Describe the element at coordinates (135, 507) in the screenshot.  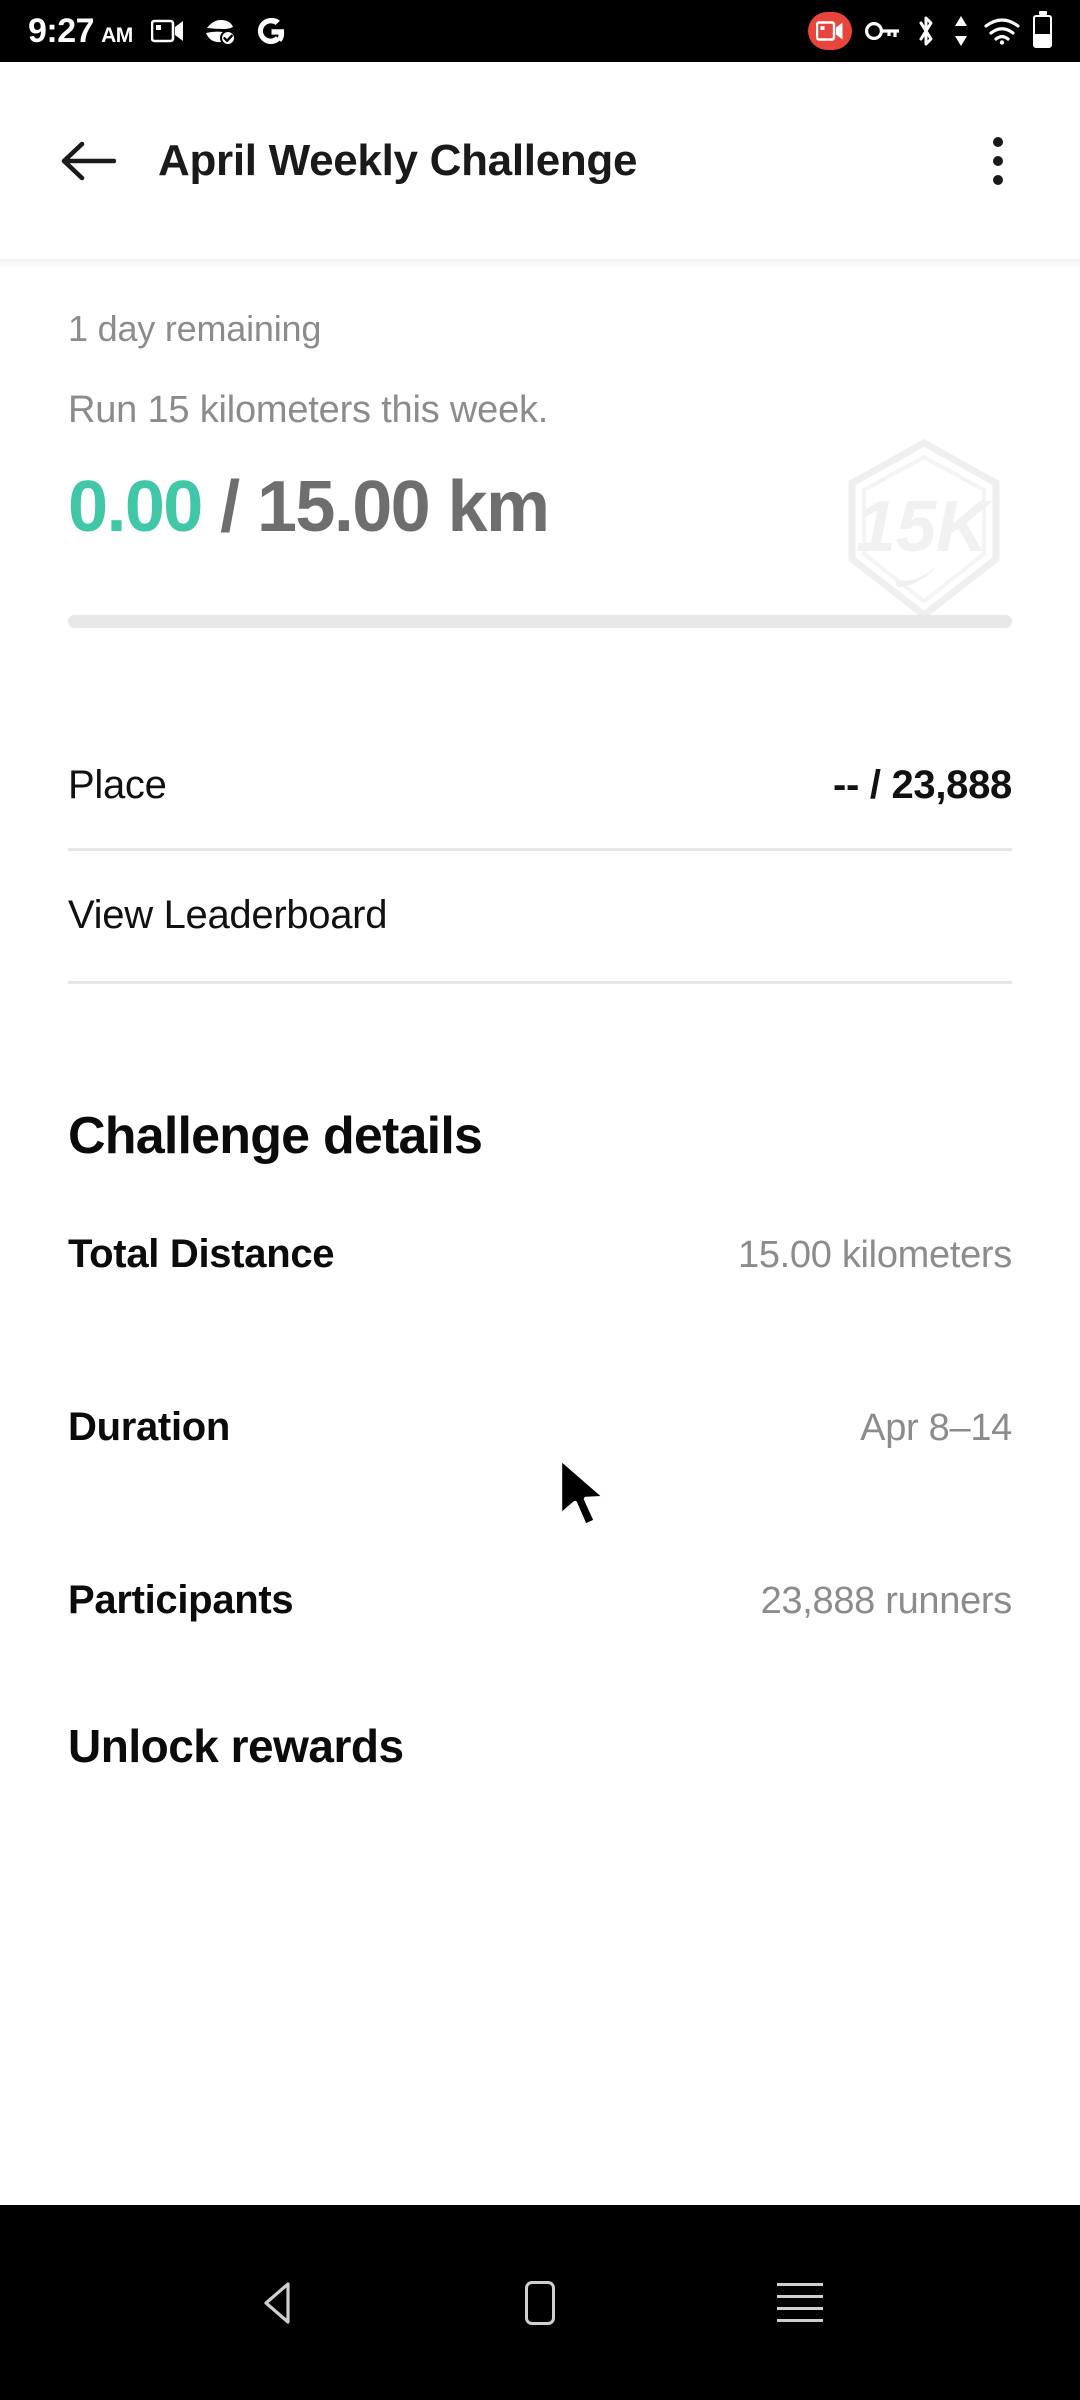
I see `progress-current-value: 0.00` at that location.